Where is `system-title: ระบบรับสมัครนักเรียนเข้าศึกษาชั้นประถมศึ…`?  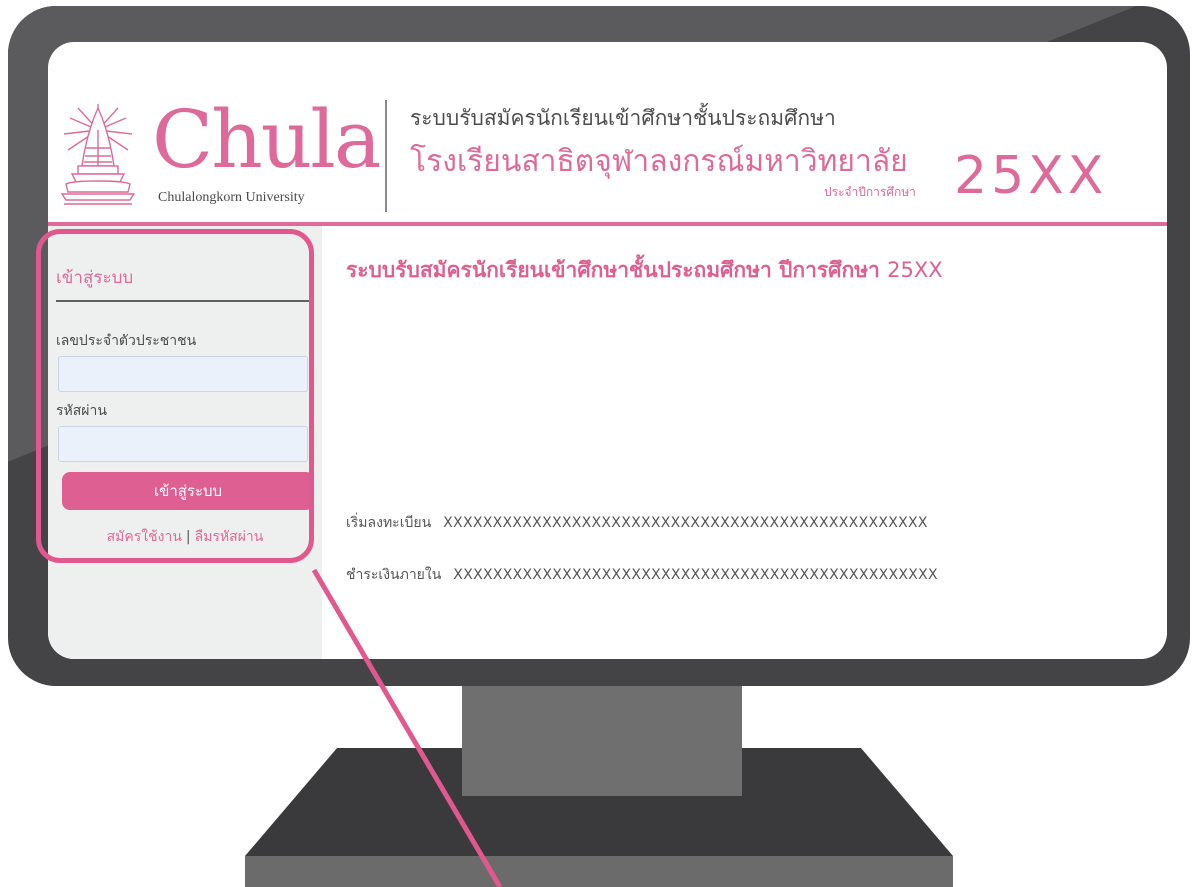 system-title: ระบบรับสมัครนักเรียนเข้าศึกษาชั้นประถมศึ… is located at coordinates (623, 118).